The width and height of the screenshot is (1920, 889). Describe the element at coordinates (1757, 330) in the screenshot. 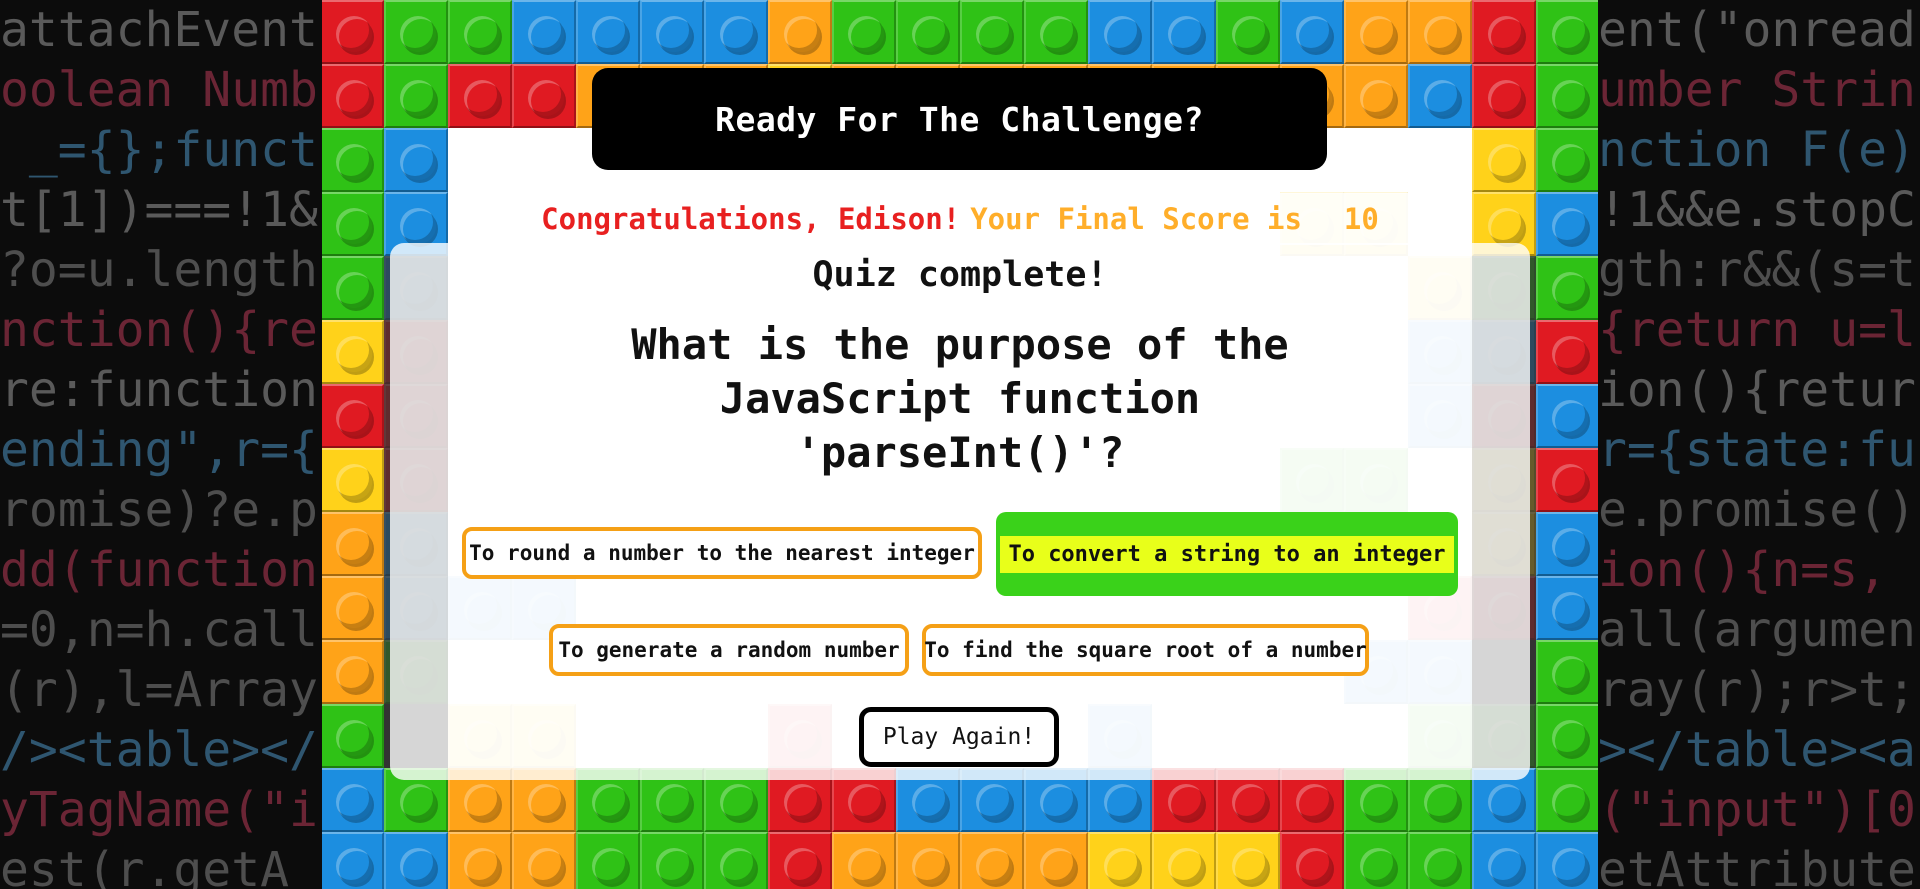

I see `code-line: {return u=l` at that location.